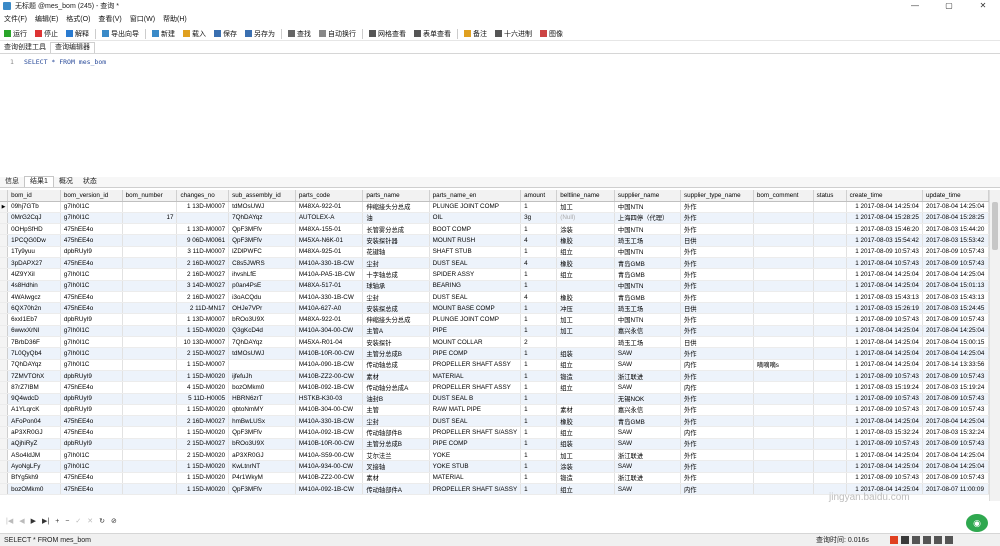  Describe the element at coordinates (475, 218) in the screenshot. I see `cell-parts-name-en: OIL` at that location.